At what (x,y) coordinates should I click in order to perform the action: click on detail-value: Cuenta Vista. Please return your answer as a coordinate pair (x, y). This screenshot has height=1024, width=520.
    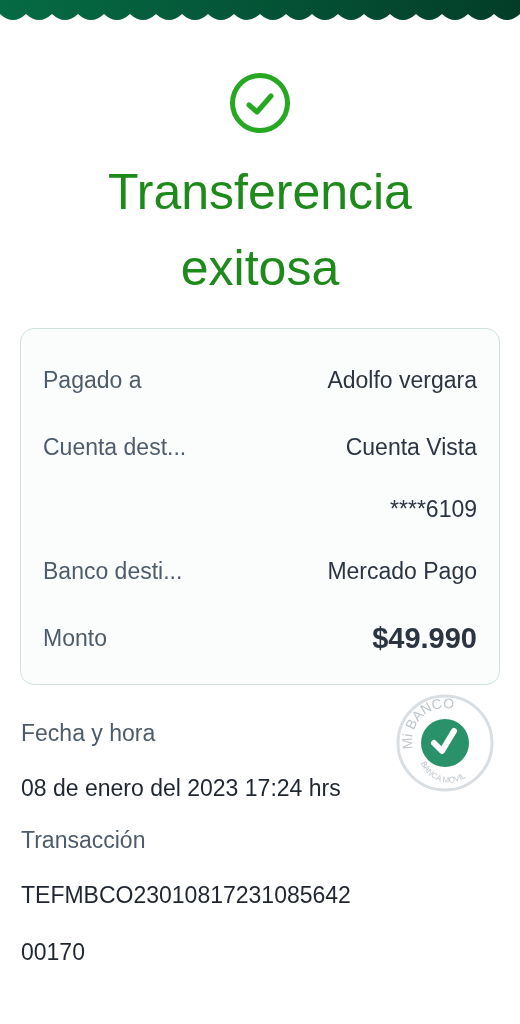
    Looking at the image, I should click on (411, 447).